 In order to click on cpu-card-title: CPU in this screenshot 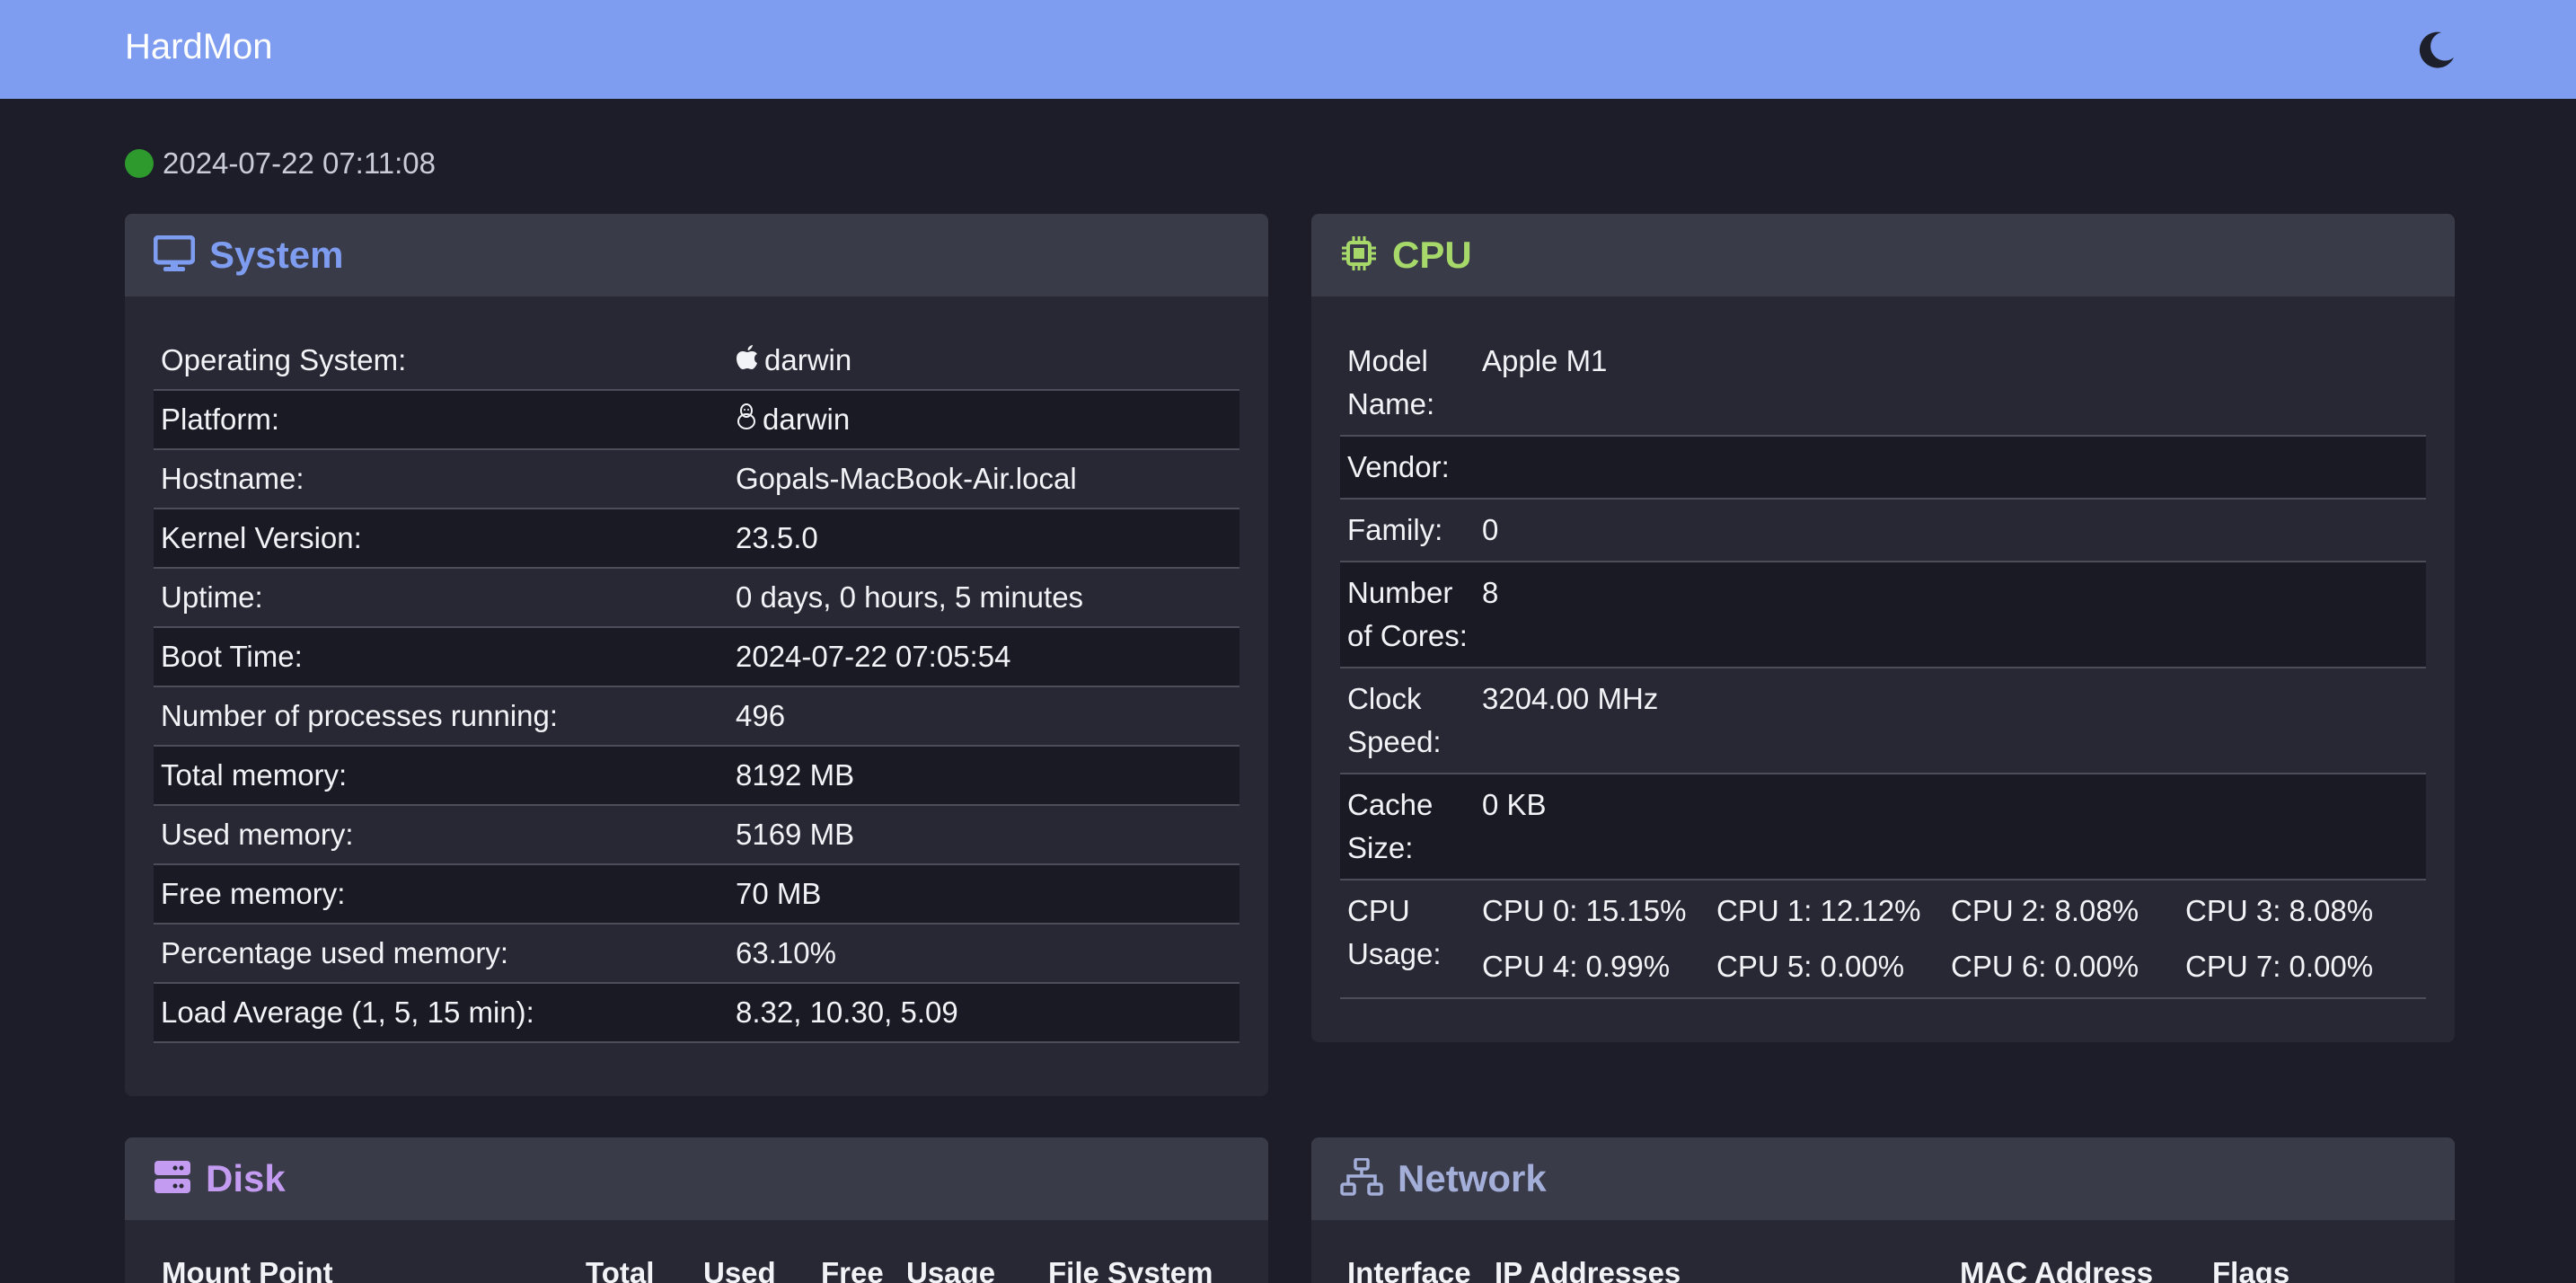, I will do `click(1432, 255)`.